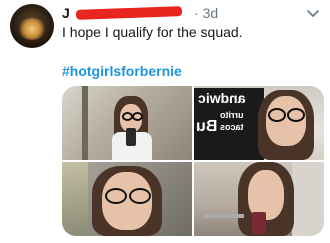  I want to click on sign-text-mid: urrito, so click(232, 115).